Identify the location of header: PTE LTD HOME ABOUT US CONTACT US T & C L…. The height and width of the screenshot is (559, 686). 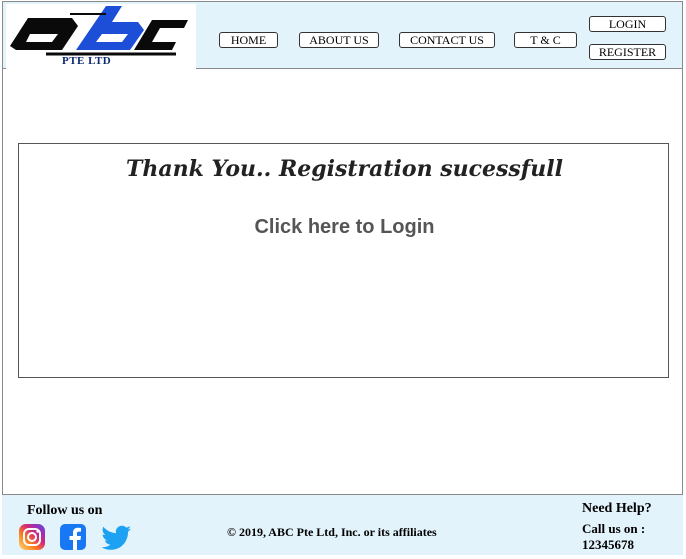
(342, 35).